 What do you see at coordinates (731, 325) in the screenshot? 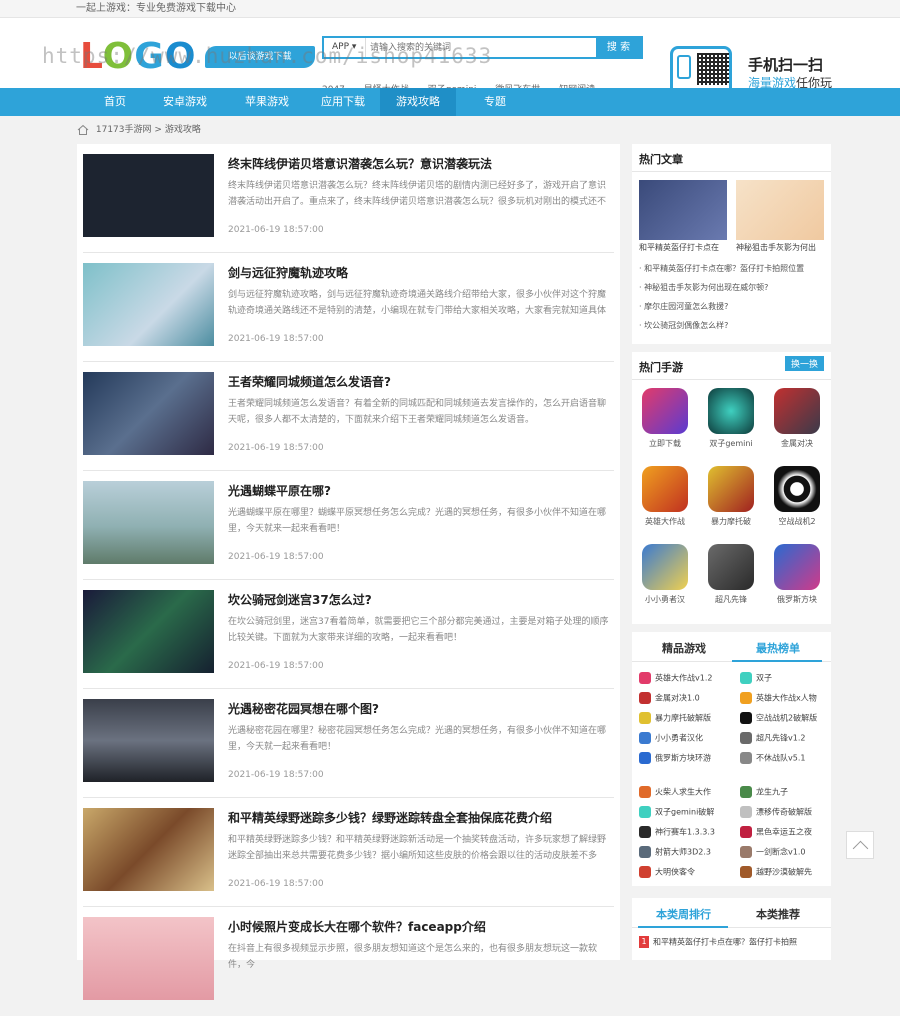
I see `hot-article-link: · 坎公骑冠剑偶像怎么样?` at bounding box center [731, 325].